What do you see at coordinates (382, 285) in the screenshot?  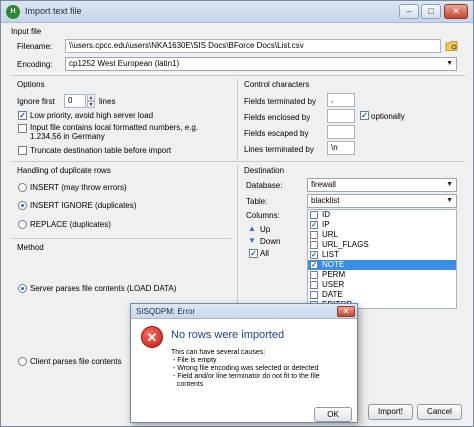 I see `column-item: USER` at bounding box center [382, 285].